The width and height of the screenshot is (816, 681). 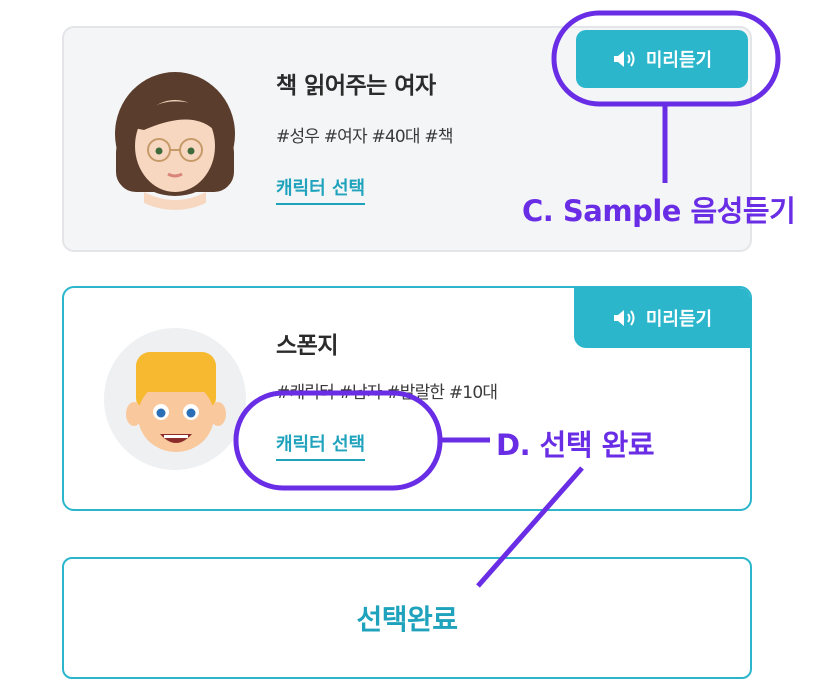 What do you see at coordinates (175, 399) in the screenshot?
I see `boy-cartoon-avatar-icon` at bounding box center [175, 399].